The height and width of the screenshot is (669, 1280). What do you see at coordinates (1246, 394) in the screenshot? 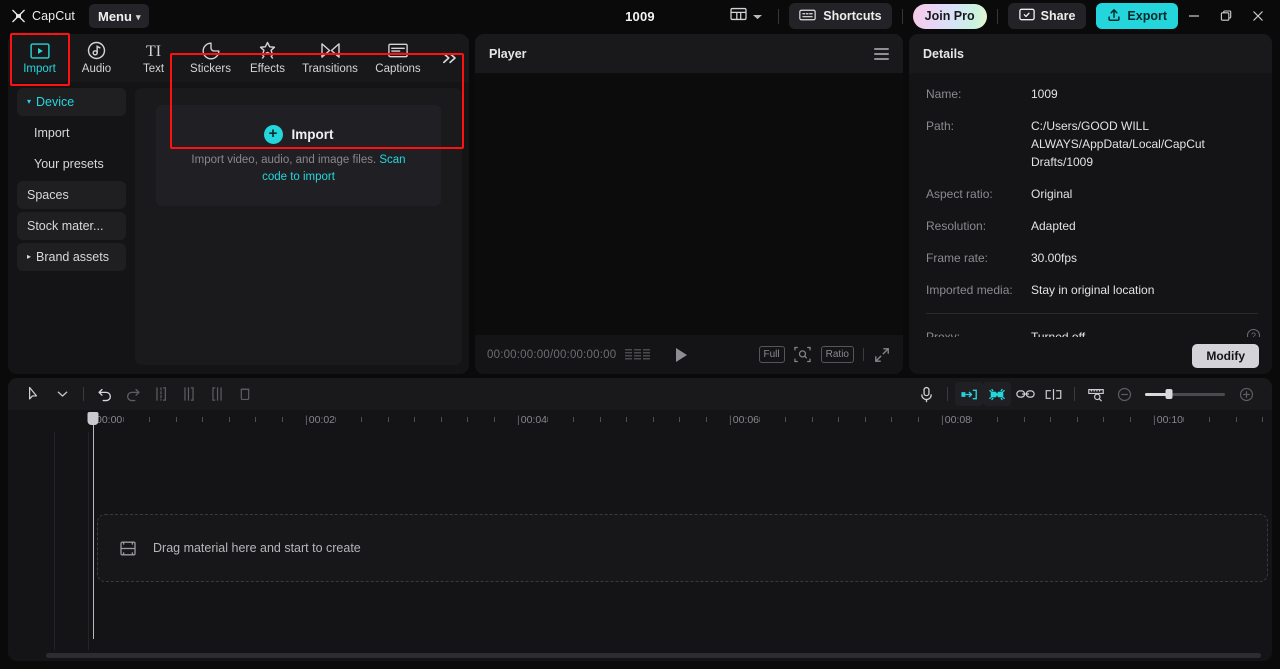
I see `zoom-in-icon` at bounding box center [1246, 394].